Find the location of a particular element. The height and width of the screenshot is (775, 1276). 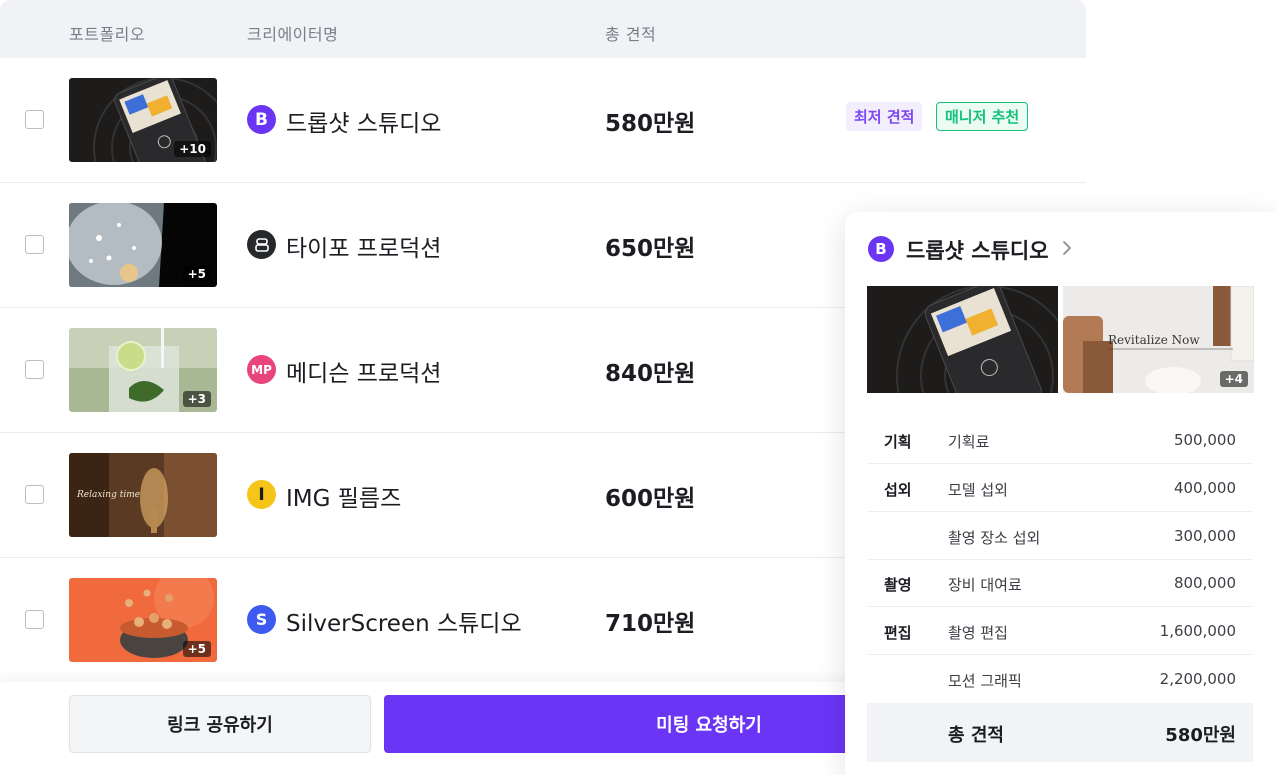

total-price: 580만원 is located at coordinates (650, 124).